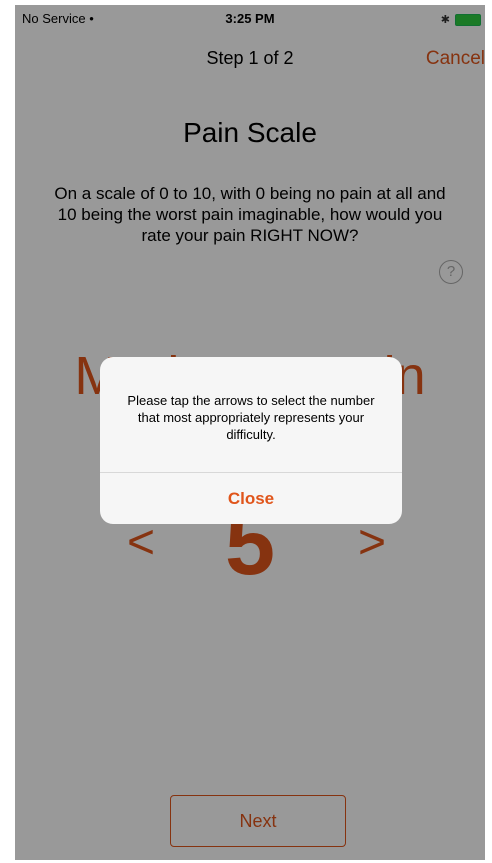 The image size is (492, 863). What do you see at coordinates (251, 498) in the screenshot?
I see `close-button: Close` at bounding box center [251, 498].